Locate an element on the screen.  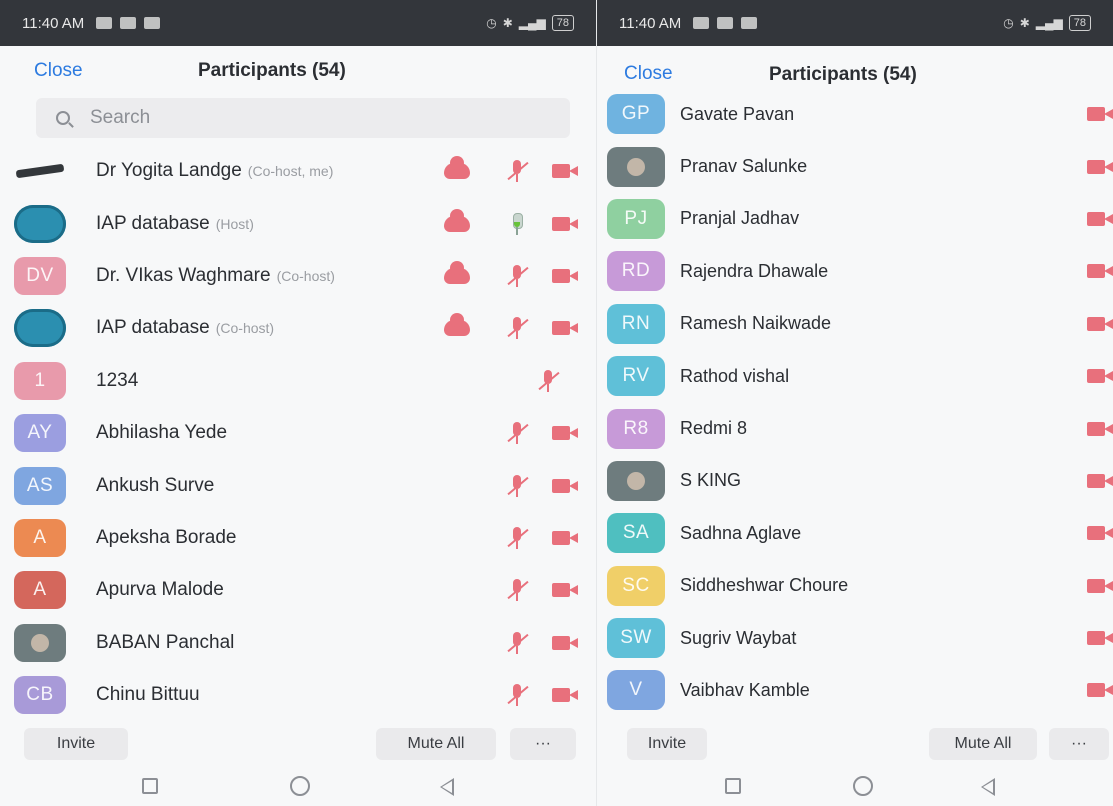
participant-row: Dr Yogita Landge (Co-host, me) is located at coordinates (298, 171).